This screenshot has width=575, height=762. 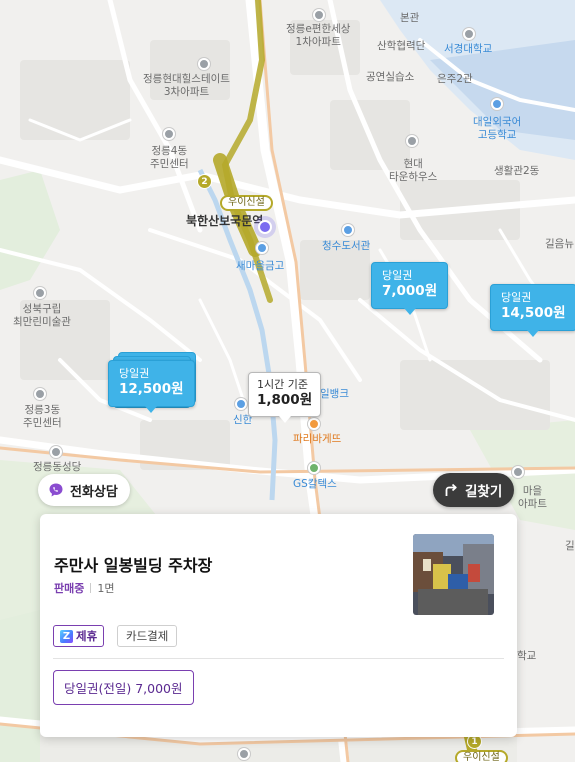 What do you see at coordinates (278, 658) in the screenshot?
I see `card-divider` at bounding box center [278, 658].